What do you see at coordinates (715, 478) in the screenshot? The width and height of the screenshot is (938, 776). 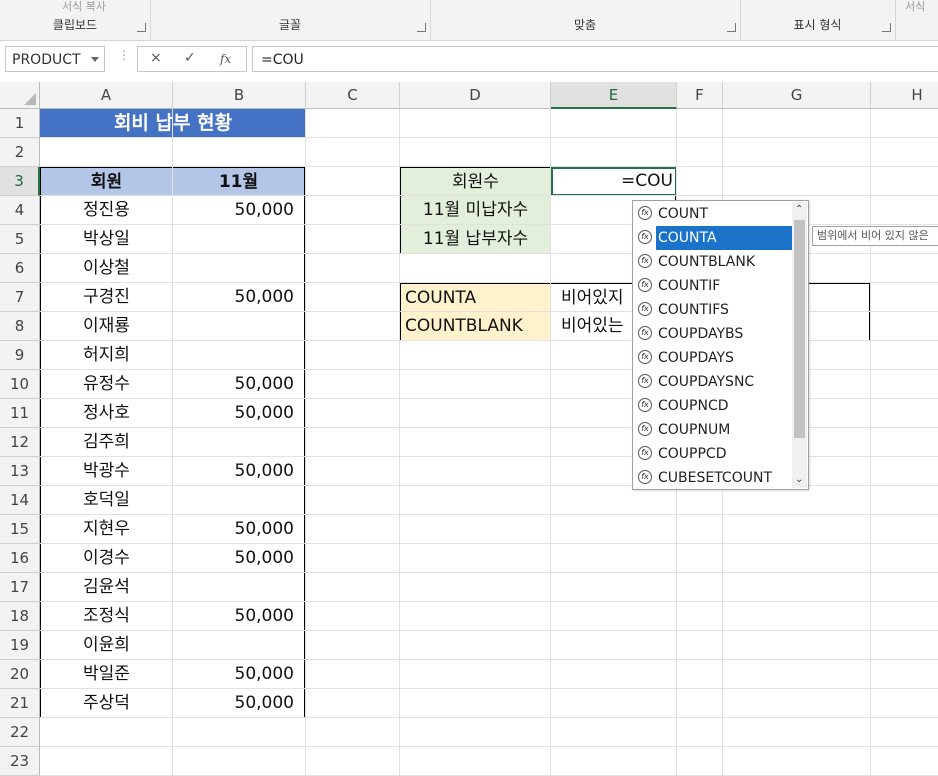 I see `autocomplete-item: fx CUBESETCOUNT` at bounding box center [715, 478].